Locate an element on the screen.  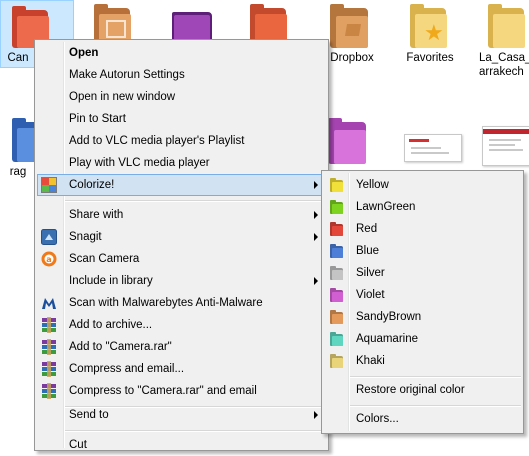
menu-item-label: Add to VLC media player's Playlist is located at coordinates (157, 141).